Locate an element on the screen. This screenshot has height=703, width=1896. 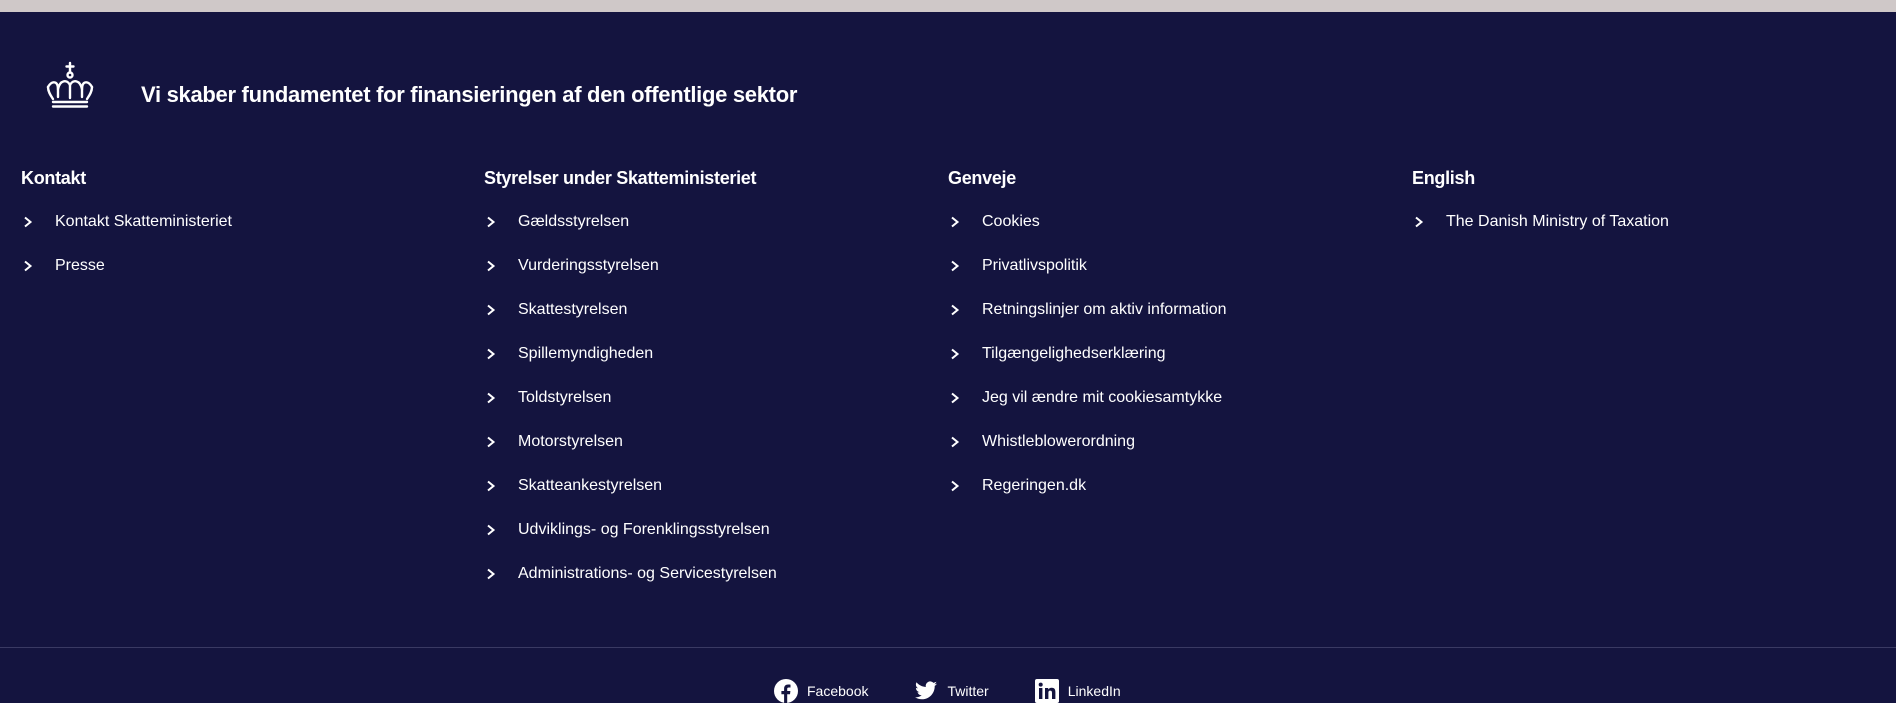
list-item: Toldstyrelsen is located at coordinates (704, 410).